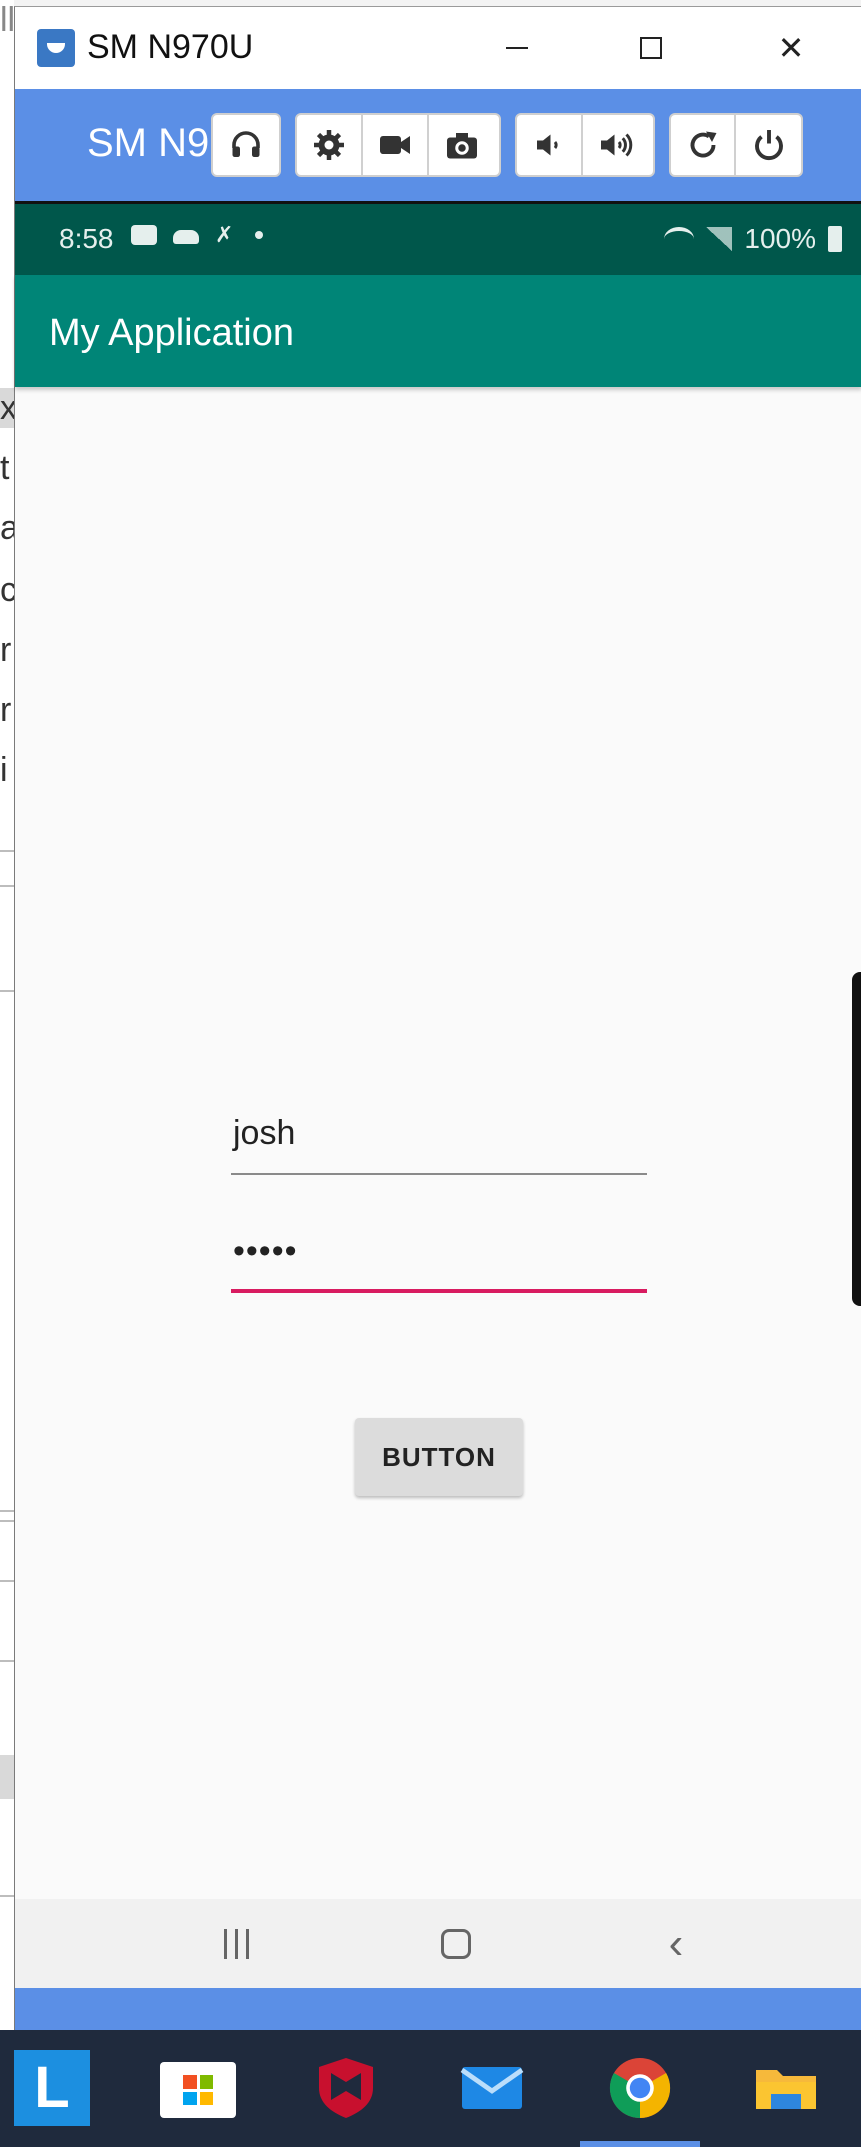  I want to click on video-icon, so click(395, 145).